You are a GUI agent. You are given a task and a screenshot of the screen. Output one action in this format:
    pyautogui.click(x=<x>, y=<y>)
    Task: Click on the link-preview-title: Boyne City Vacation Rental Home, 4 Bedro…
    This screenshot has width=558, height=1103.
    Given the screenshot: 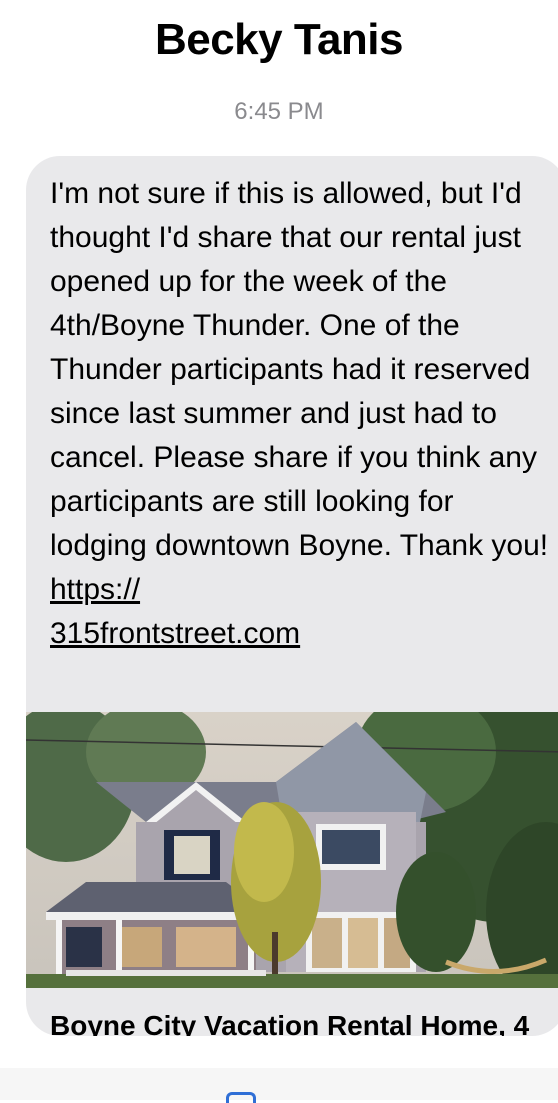 What is the action you would take?
    pyautogui.click(x=300, y=1022)
    